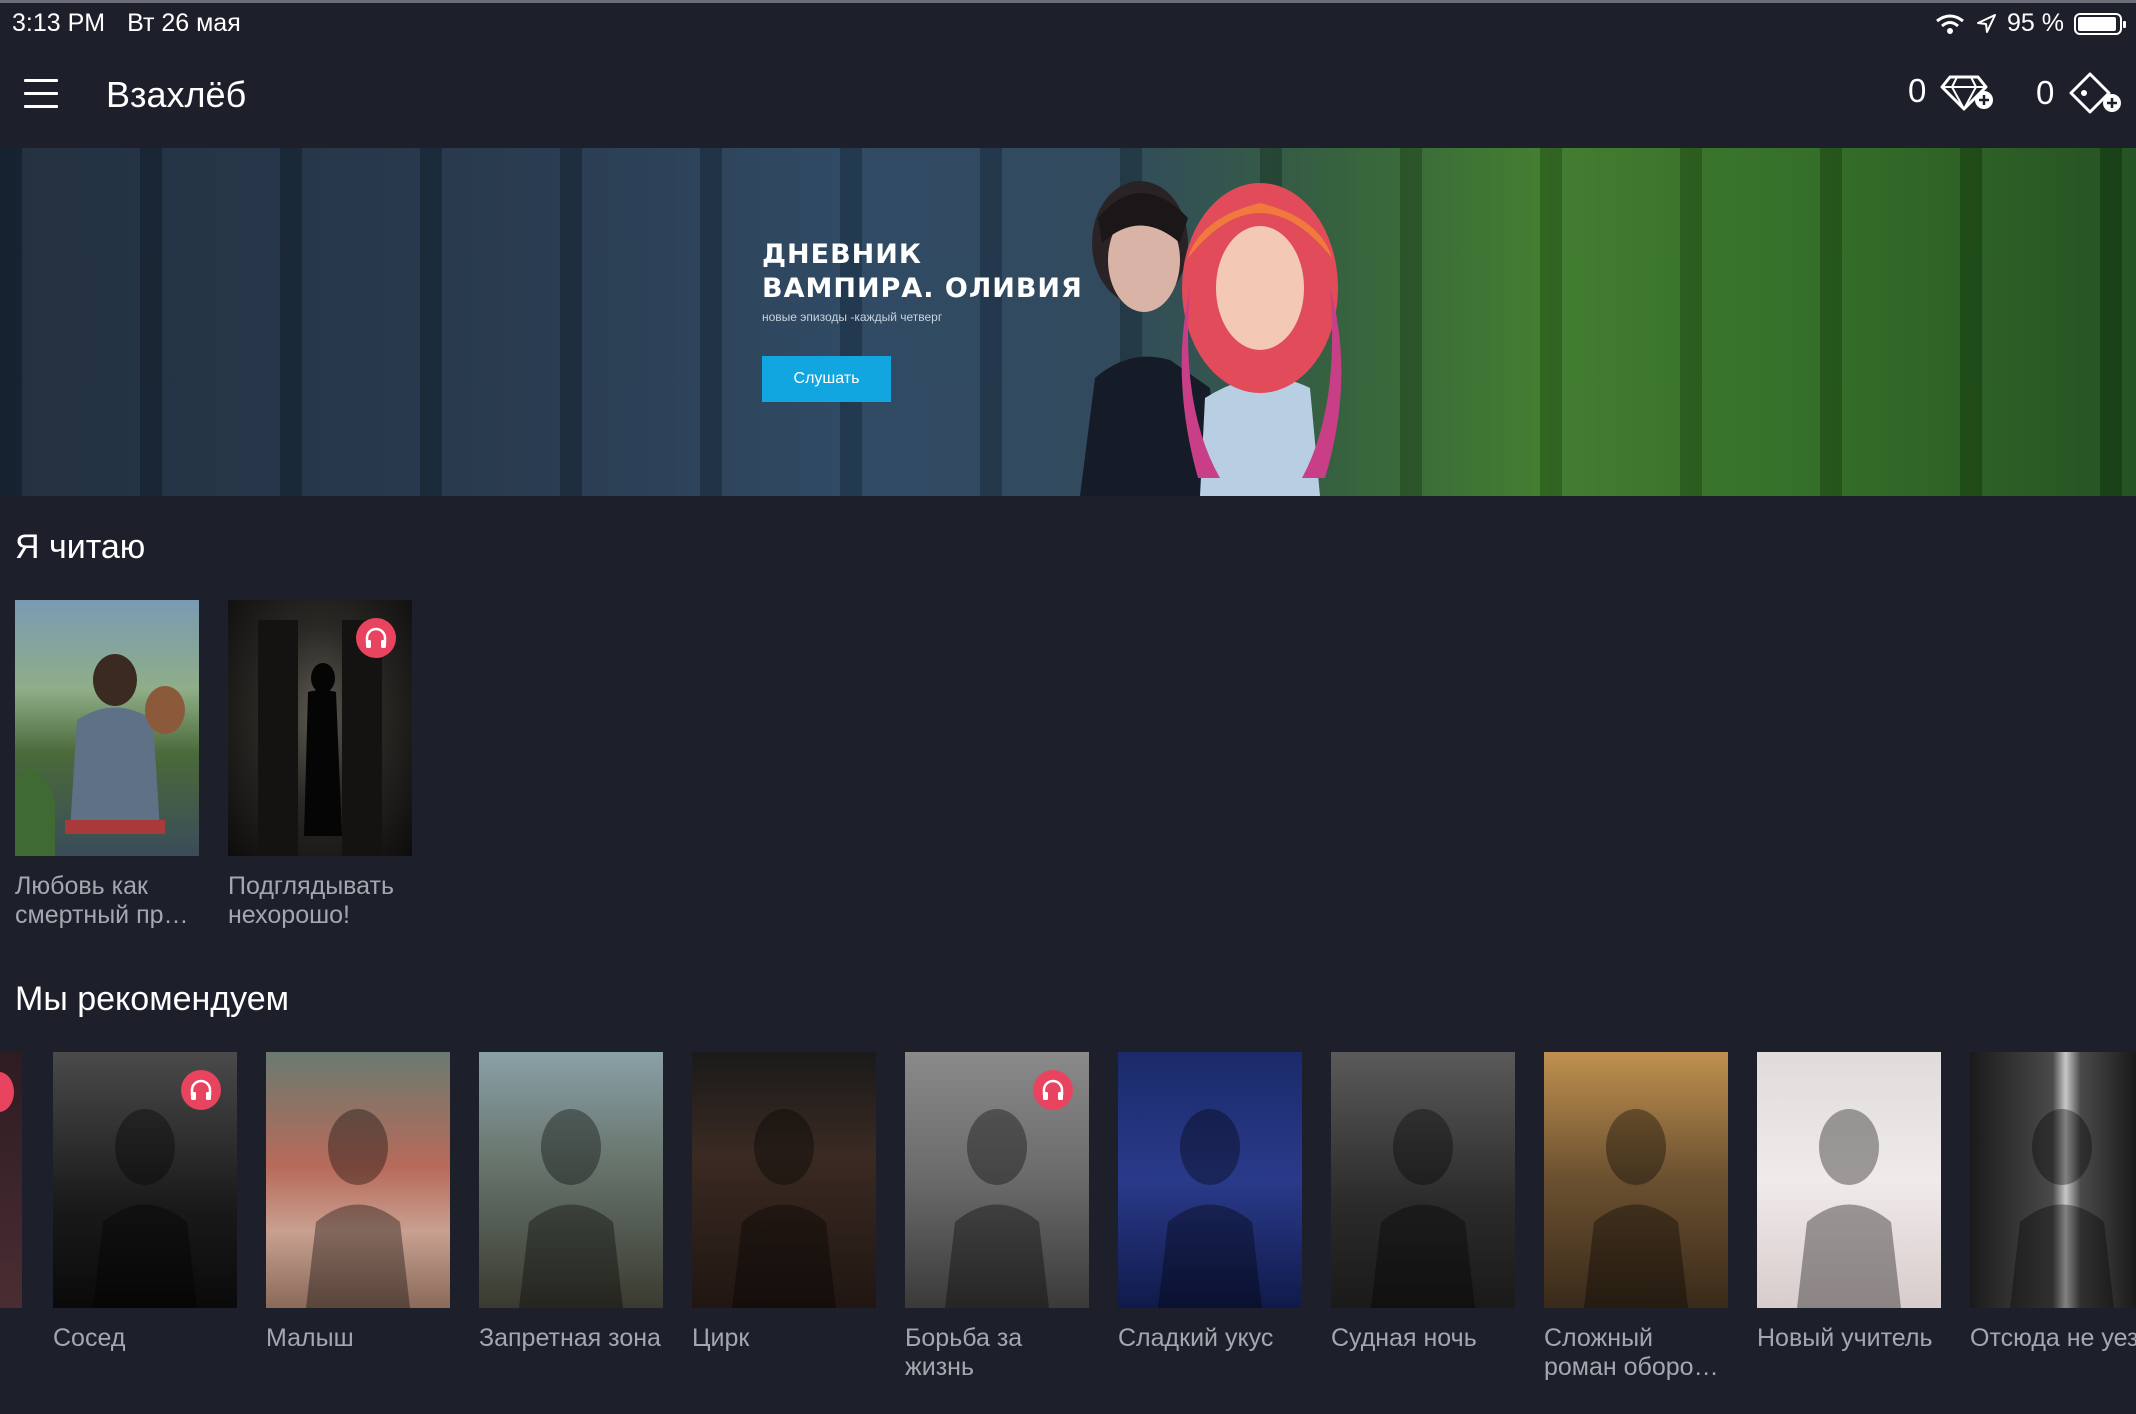  Describe the element at coordinates (1068, 95) in the screenshot. I see `app-bar: Взахлёб 0 0` at that location.